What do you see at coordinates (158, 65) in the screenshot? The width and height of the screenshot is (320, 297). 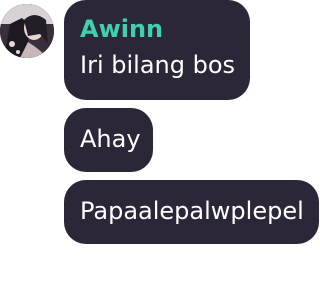 I see `message-text: Iri bilang bos` at bounding box center [158, 65].